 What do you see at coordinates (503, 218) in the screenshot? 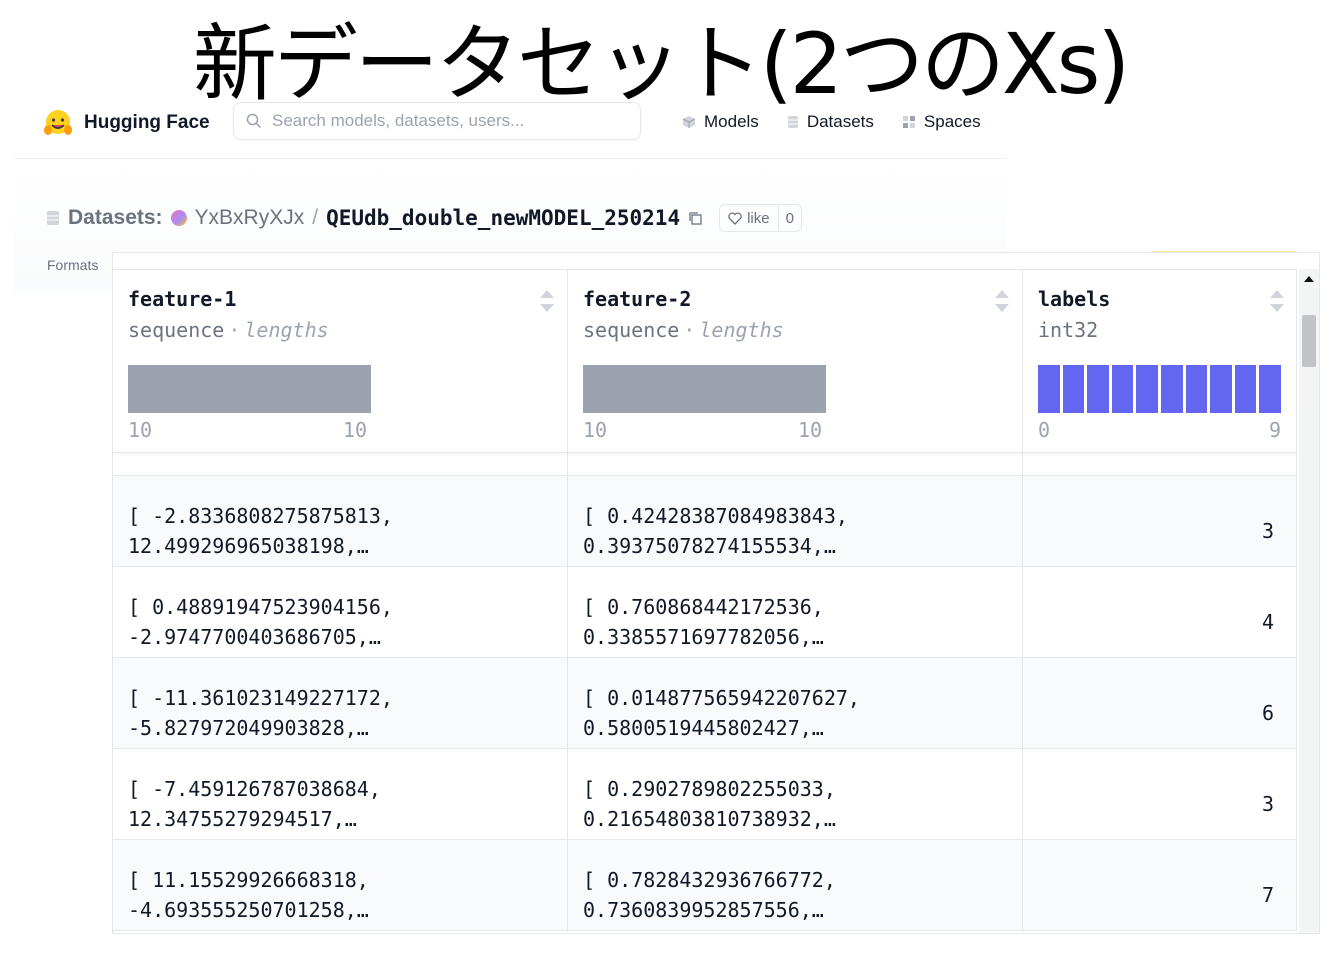
I see `dataset-name-link: QEUdb_double_newMODEL_250214` at bounding box center [503, 218].